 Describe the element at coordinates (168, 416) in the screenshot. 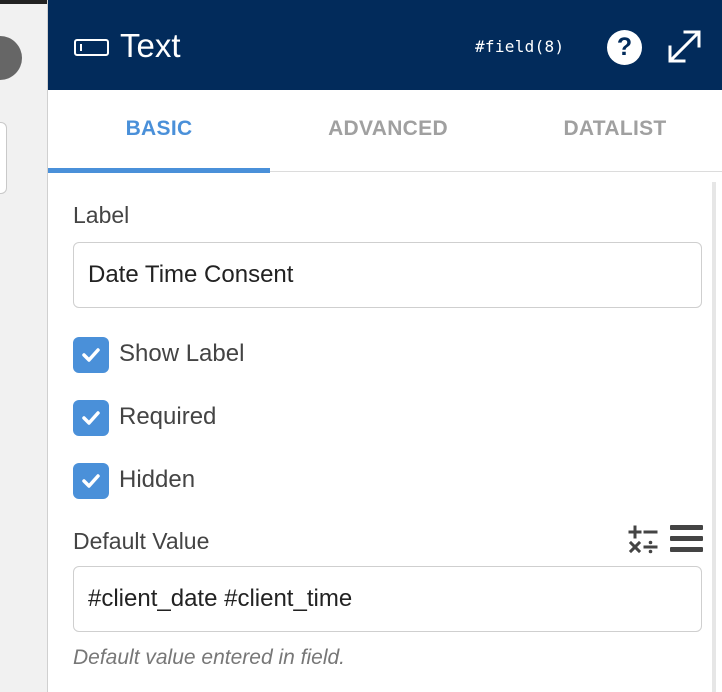

I see `required-text: Required` at that location.